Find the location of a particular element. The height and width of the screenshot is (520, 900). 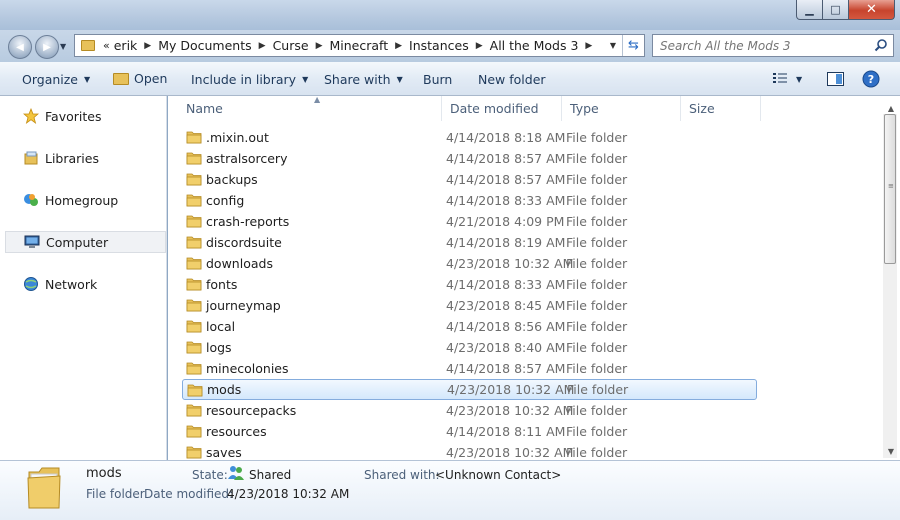

organize-menu: Organize ▼ is located at coordinates (56, 79).